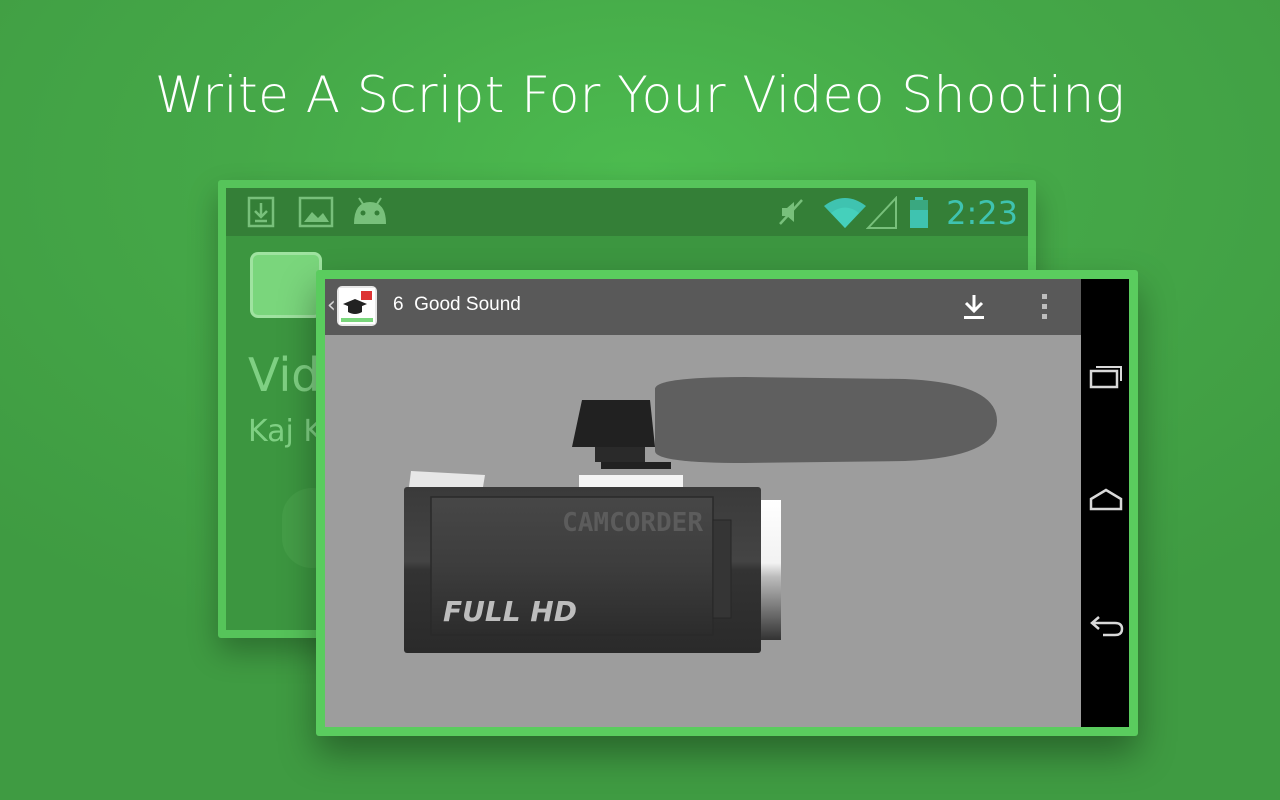 This screenshot has width=1280, height=800. Describe the element at coordinates (331, 305) in the screenshot. I see `up-navigation-icon: ‹` at that location.